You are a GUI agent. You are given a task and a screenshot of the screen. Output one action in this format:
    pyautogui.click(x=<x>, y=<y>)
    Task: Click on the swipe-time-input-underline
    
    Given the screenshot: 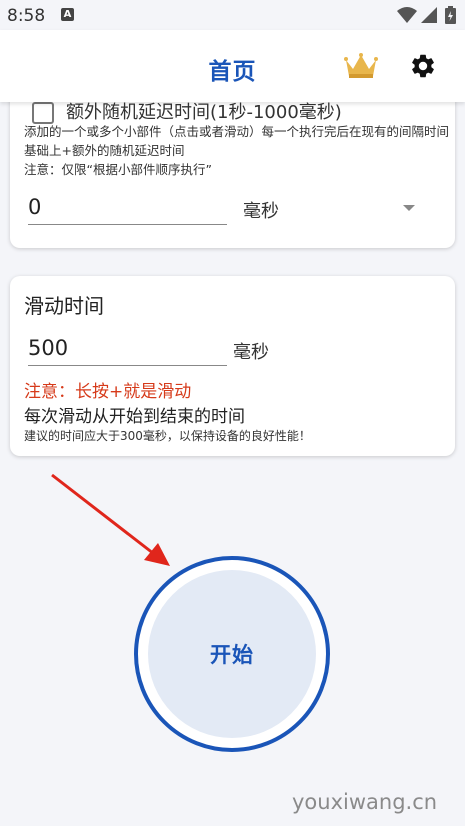 What is the action you would take?
    pyautogui.click(x=127, y=365)
    